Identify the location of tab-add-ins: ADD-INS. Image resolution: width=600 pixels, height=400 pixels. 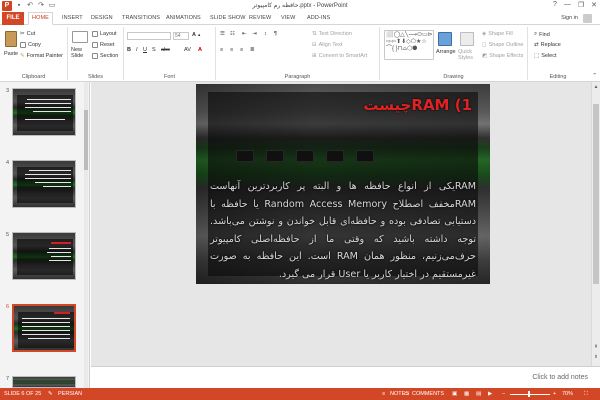
(318, 18).